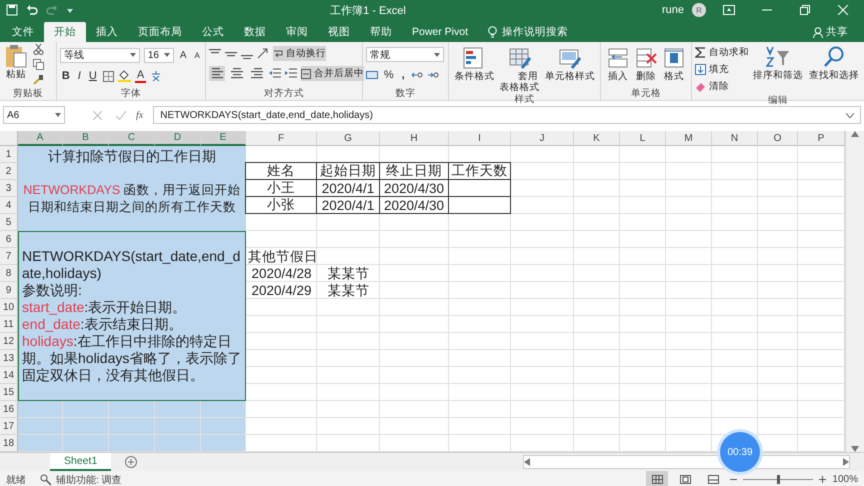  I want to click on row-header: 7, so click(9, 256).